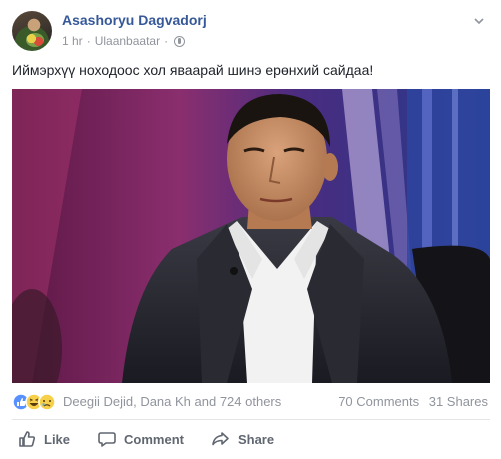  What do you see at coordinates (220, 439) in the screenshot?
I see `share-icon` at bounding box center [220, 439].